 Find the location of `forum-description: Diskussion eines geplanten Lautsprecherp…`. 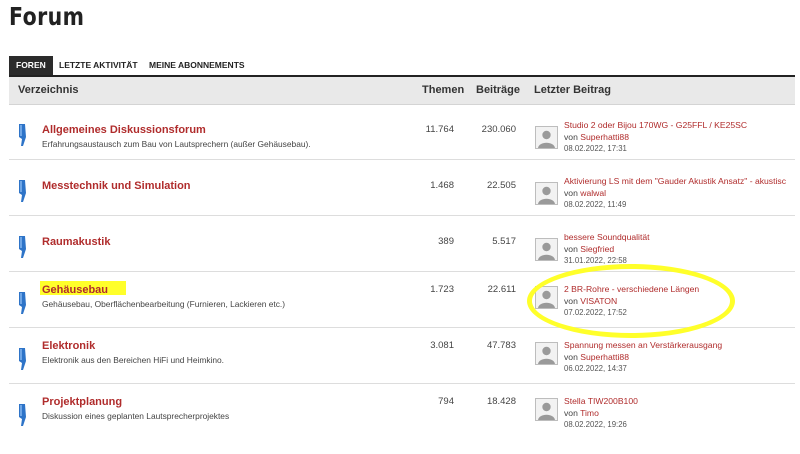

forum-description: Diskussion eines geplanten Lautsprecherp… is located at coordinates (136, 416).